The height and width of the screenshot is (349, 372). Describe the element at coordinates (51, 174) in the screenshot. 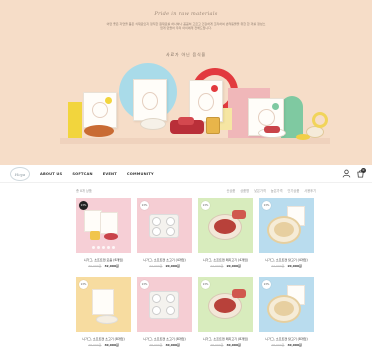

I see `nav-item-about-us: ABOUT US` at that location.